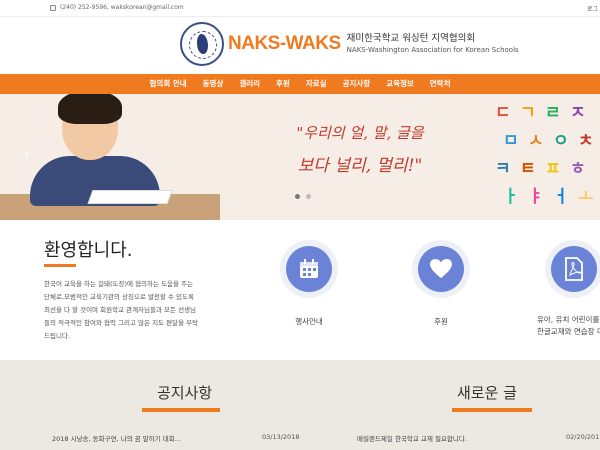 This screenshot has width=600, height=450. I want to click on feature-textbooks: 유아, 유치 어린이를 한글교재와 연습장 다, so click(568, 289).